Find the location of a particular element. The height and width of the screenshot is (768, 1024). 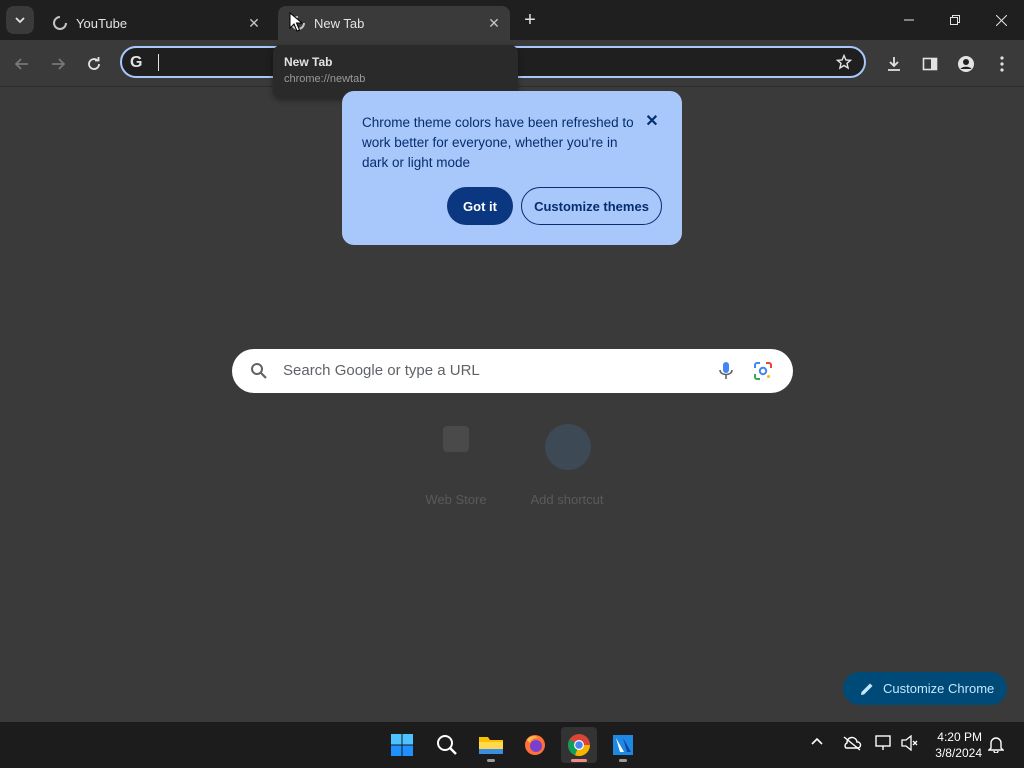

customize-chrome-label: Customize Chrome is located at coordinates (939, 688).